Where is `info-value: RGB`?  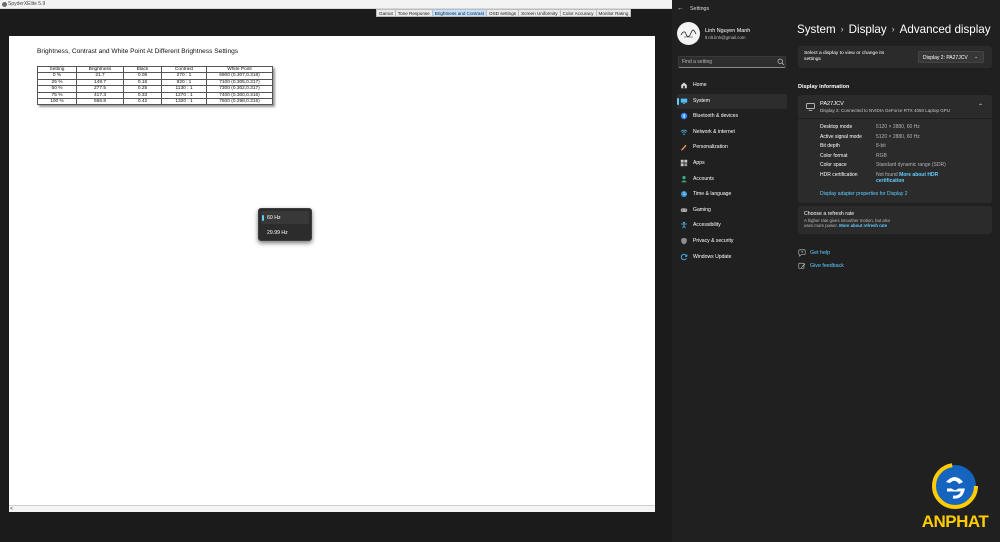 info-value: RGB is located at coordinates (881, 155).